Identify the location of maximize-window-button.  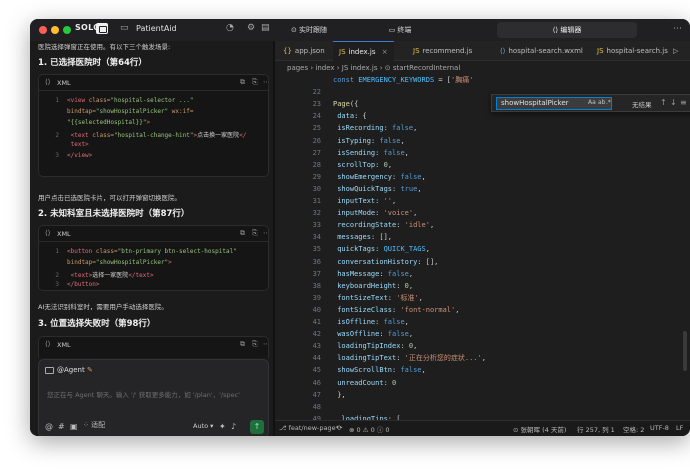
(67, 30).